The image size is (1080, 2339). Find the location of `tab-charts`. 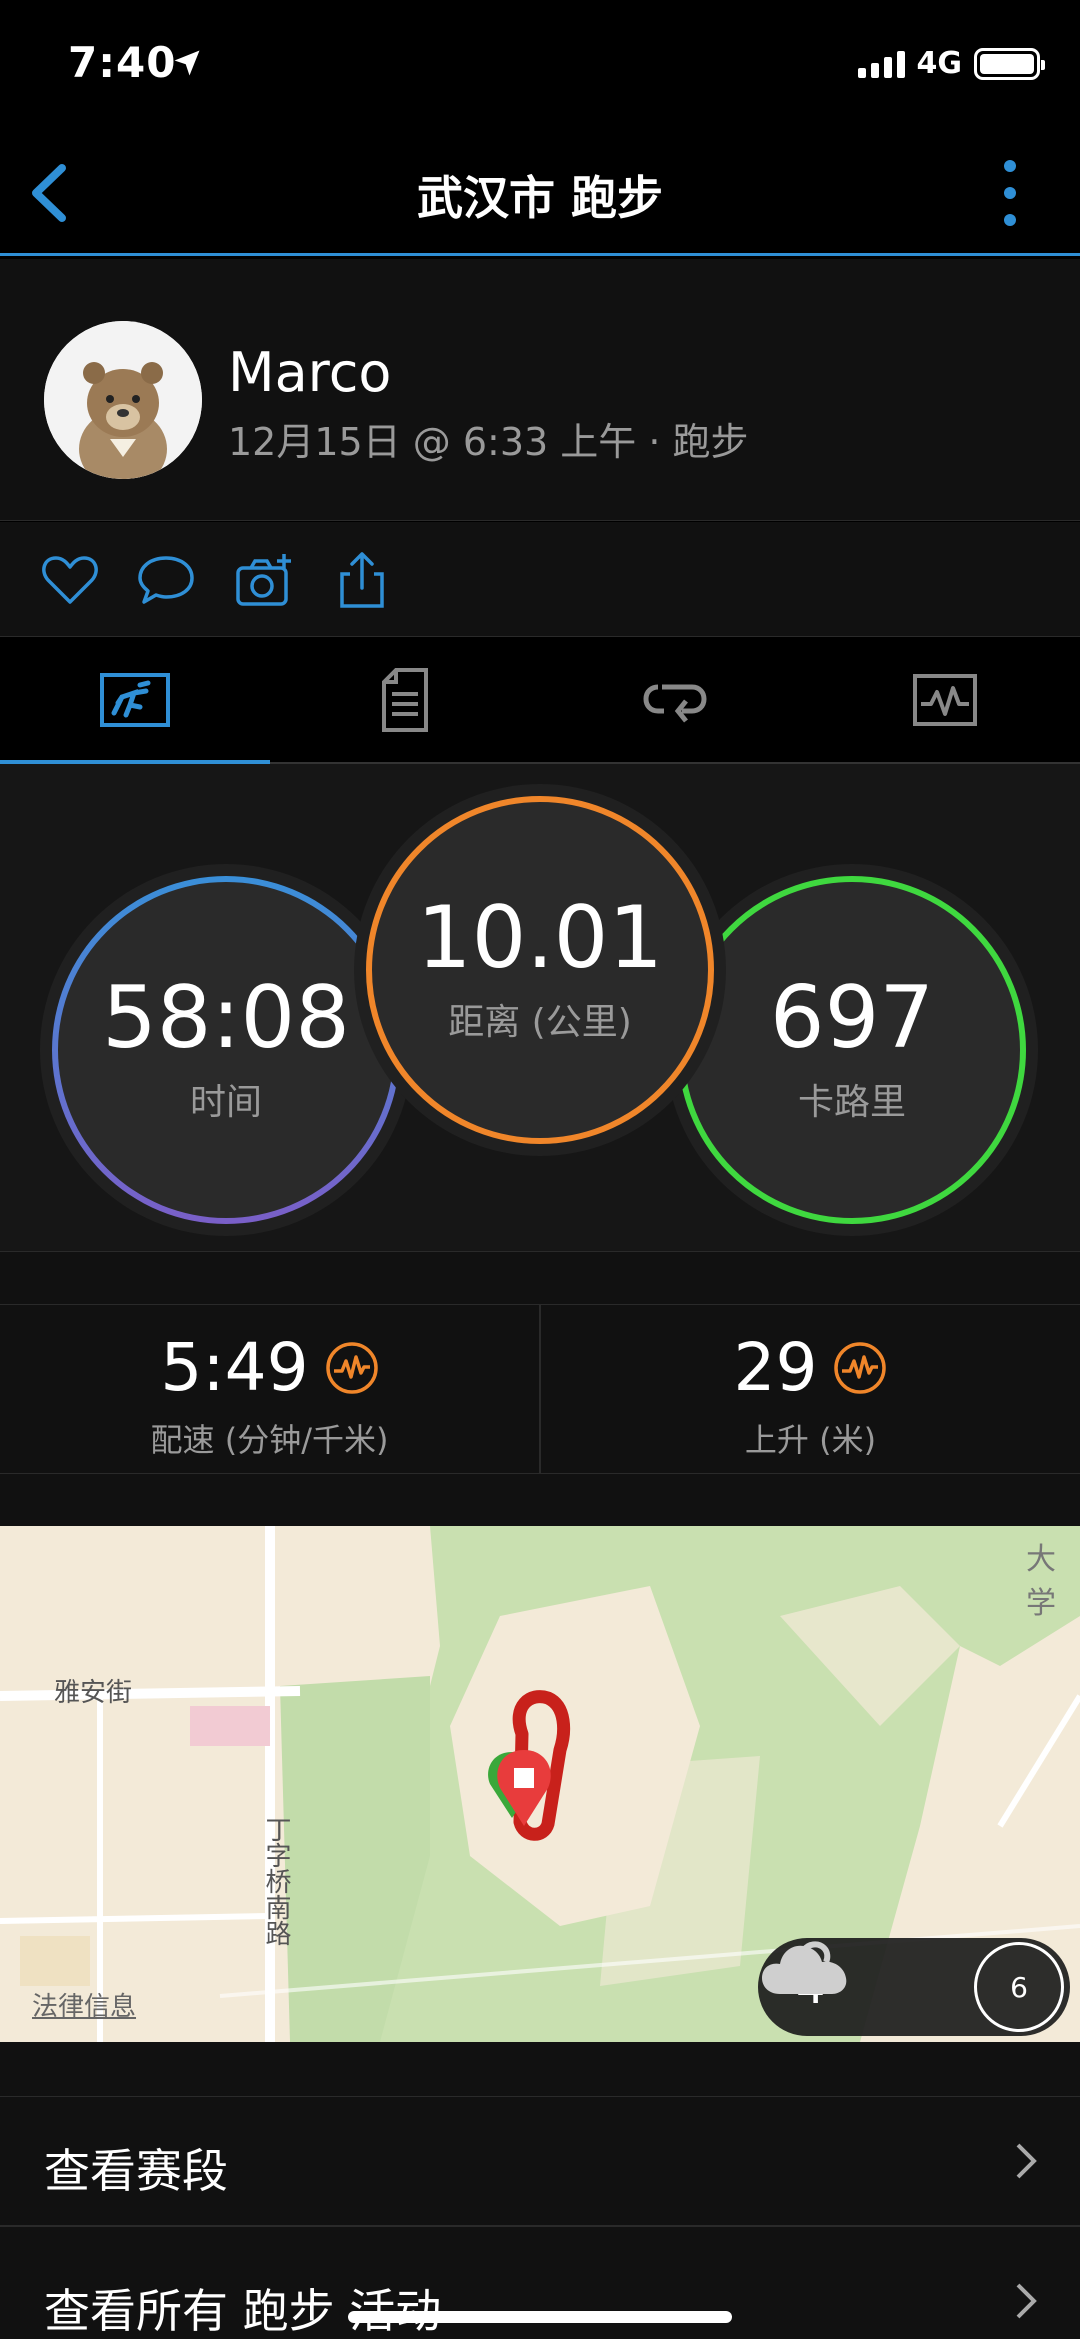

tab-charts is located at coordinates (945, 700).